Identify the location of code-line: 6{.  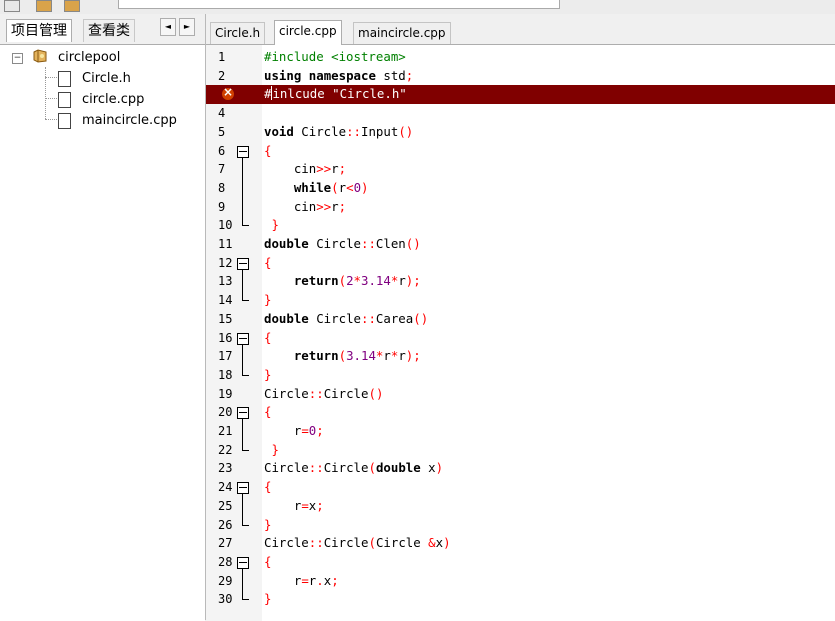
(520, 151).